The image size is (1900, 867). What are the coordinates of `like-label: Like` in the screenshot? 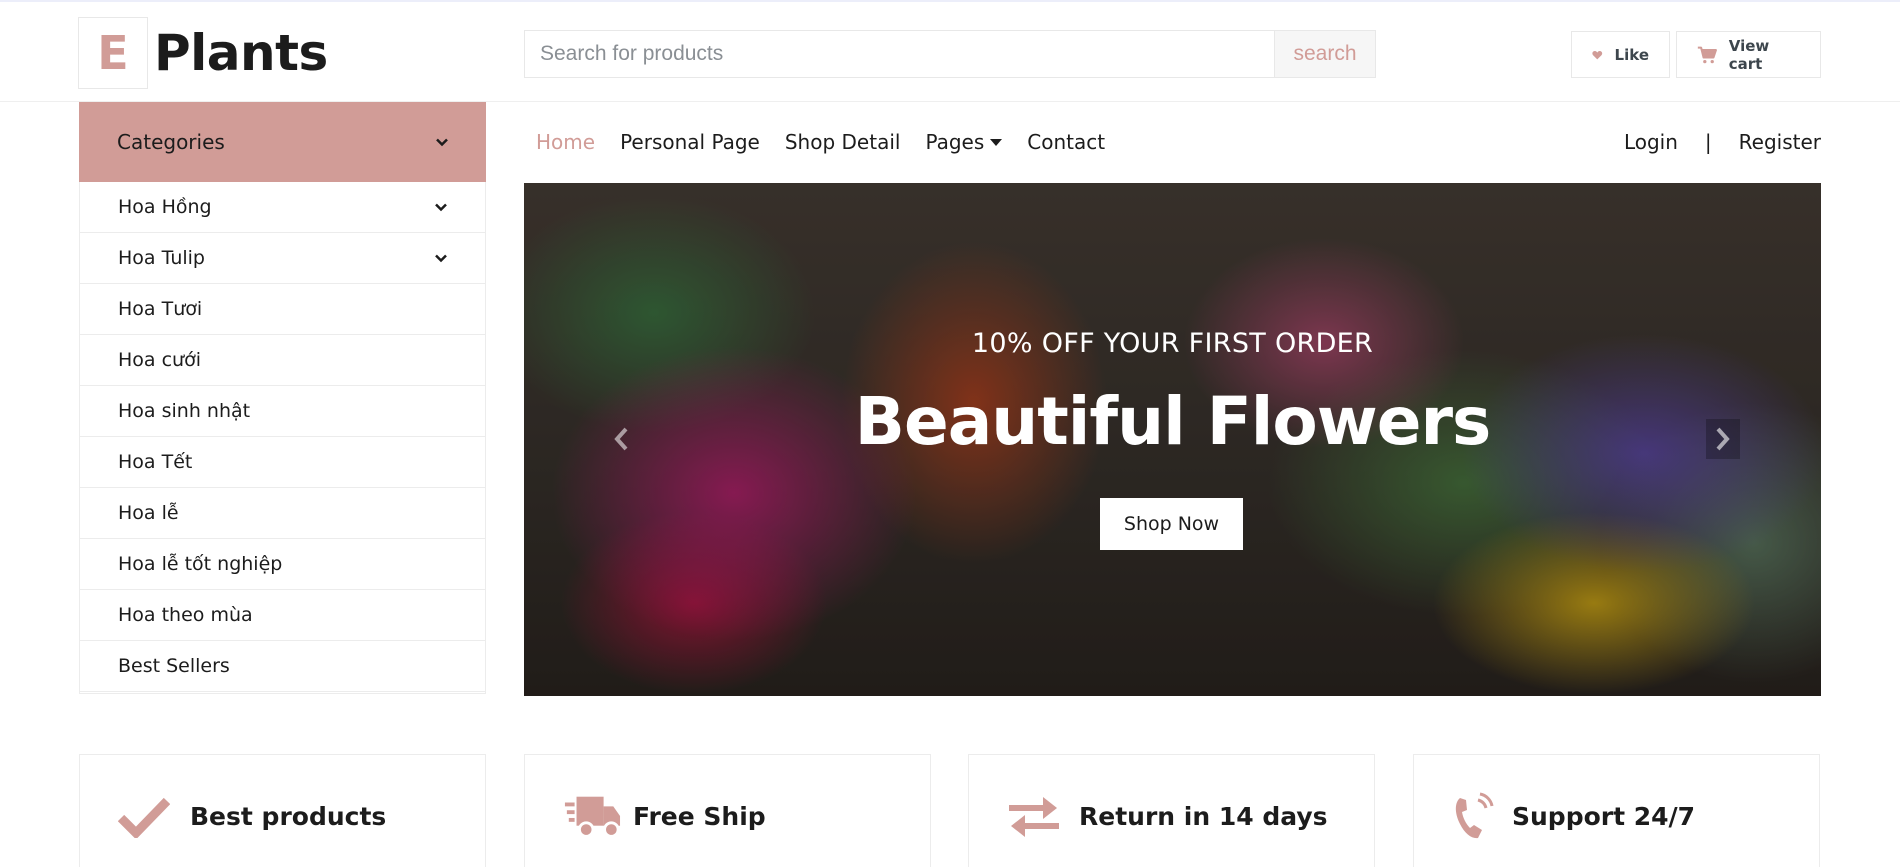 It's located at (1631, 54).